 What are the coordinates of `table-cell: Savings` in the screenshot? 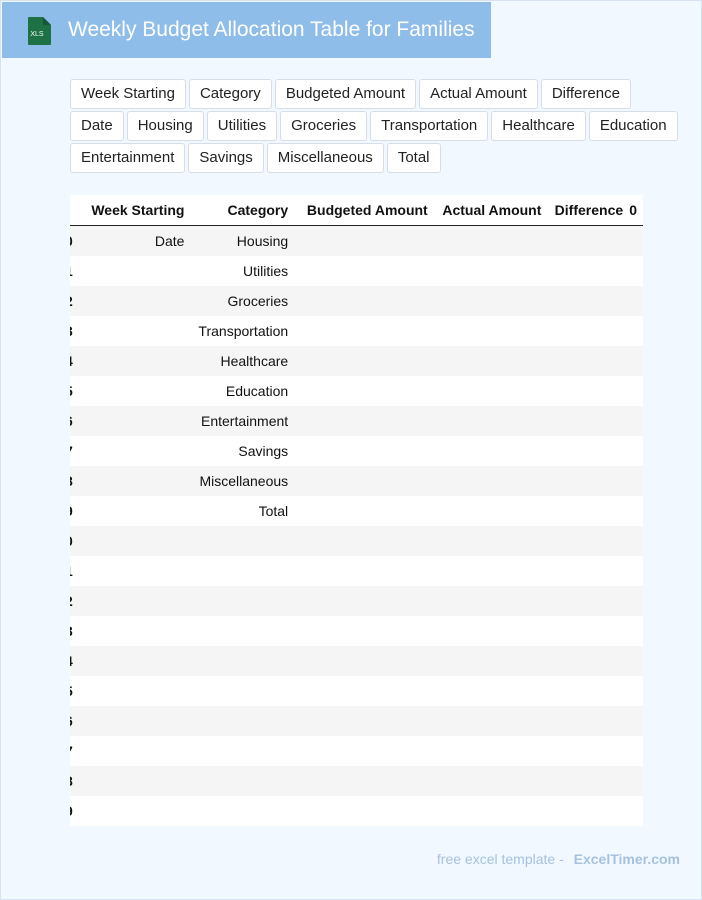 It's located at (263, 451).